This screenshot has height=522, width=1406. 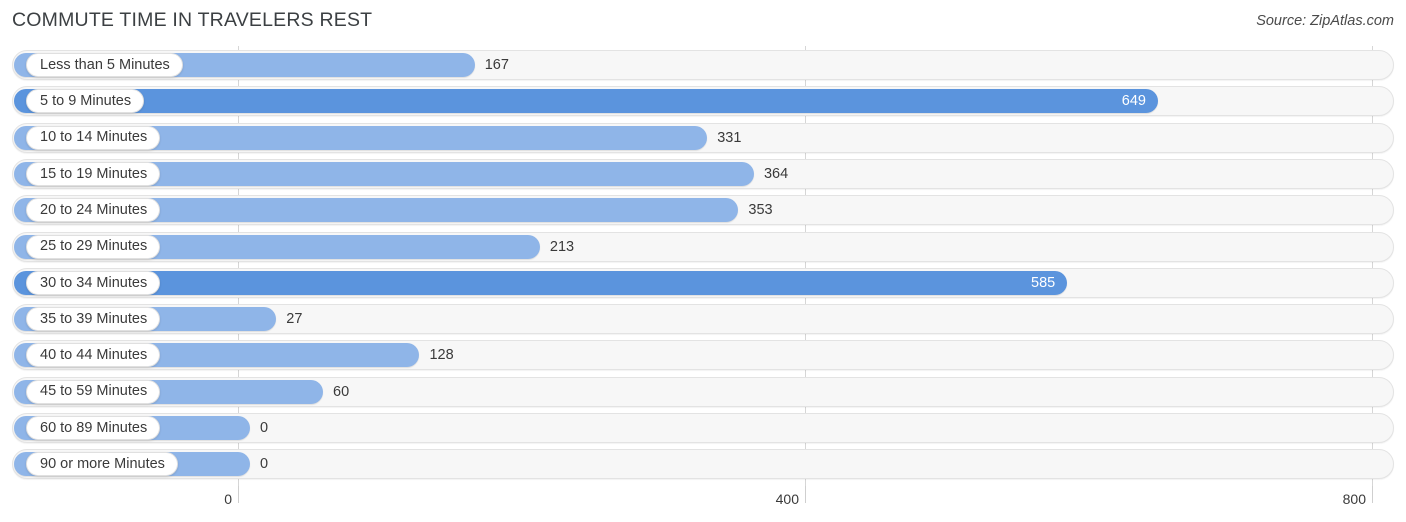 What do you see at coordinates (703, 173) in the screenshot?
I see `bar-row: 15 to 19 Minutes 364` at bounding box center [703, 173].